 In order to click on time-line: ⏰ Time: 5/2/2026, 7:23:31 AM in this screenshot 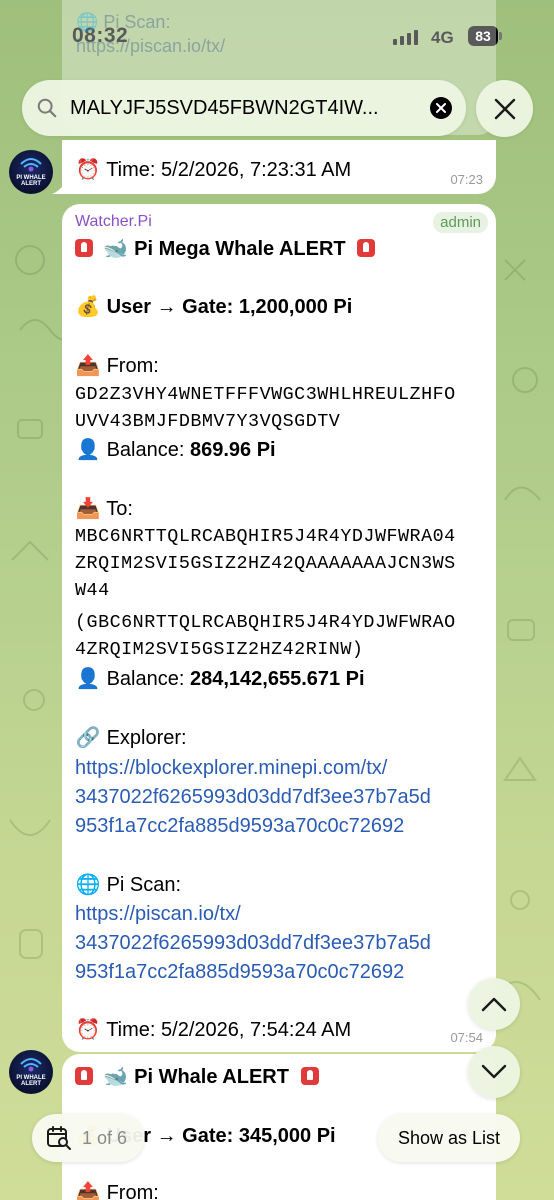, I will do `click(213, 170)`.